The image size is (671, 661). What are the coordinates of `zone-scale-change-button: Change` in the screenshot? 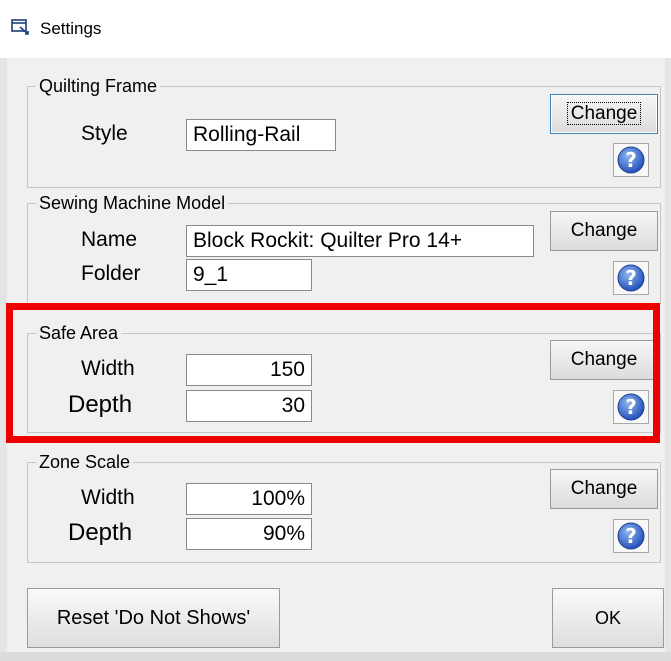 It's located at (604, 489).